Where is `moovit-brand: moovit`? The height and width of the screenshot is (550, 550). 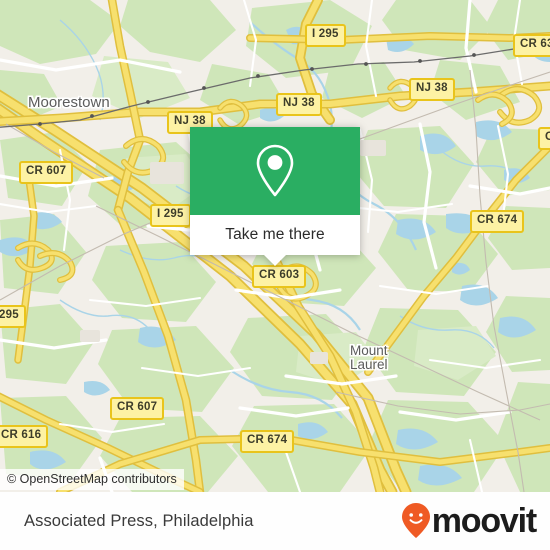 moovit-brand: moovit is located at coordinates (469, 521).